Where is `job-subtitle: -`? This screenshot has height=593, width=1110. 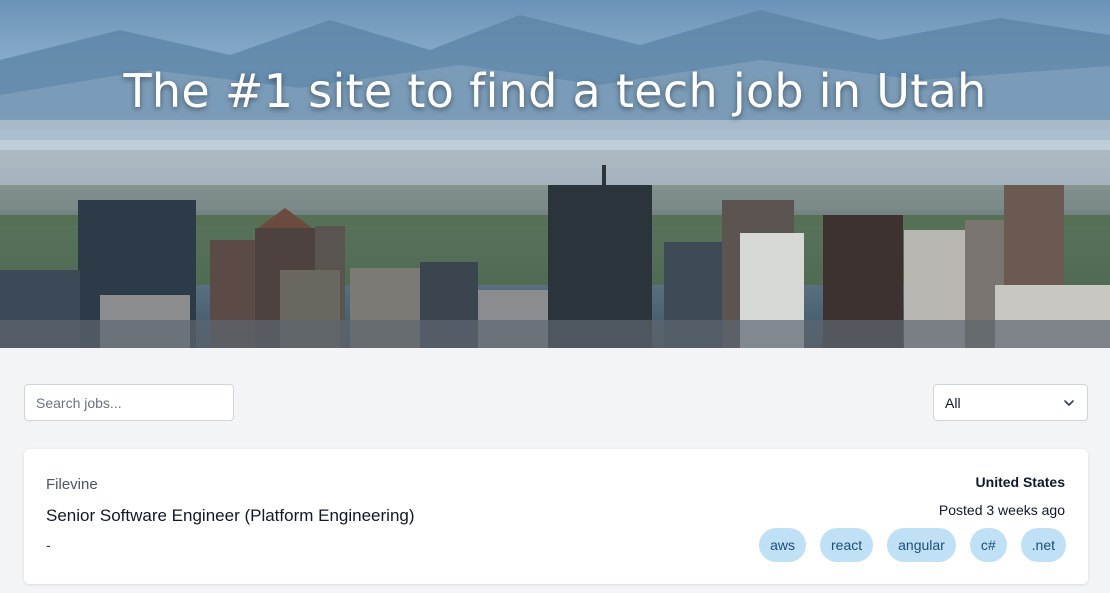
job-subtitle: - is located at coordinates (48, 545).